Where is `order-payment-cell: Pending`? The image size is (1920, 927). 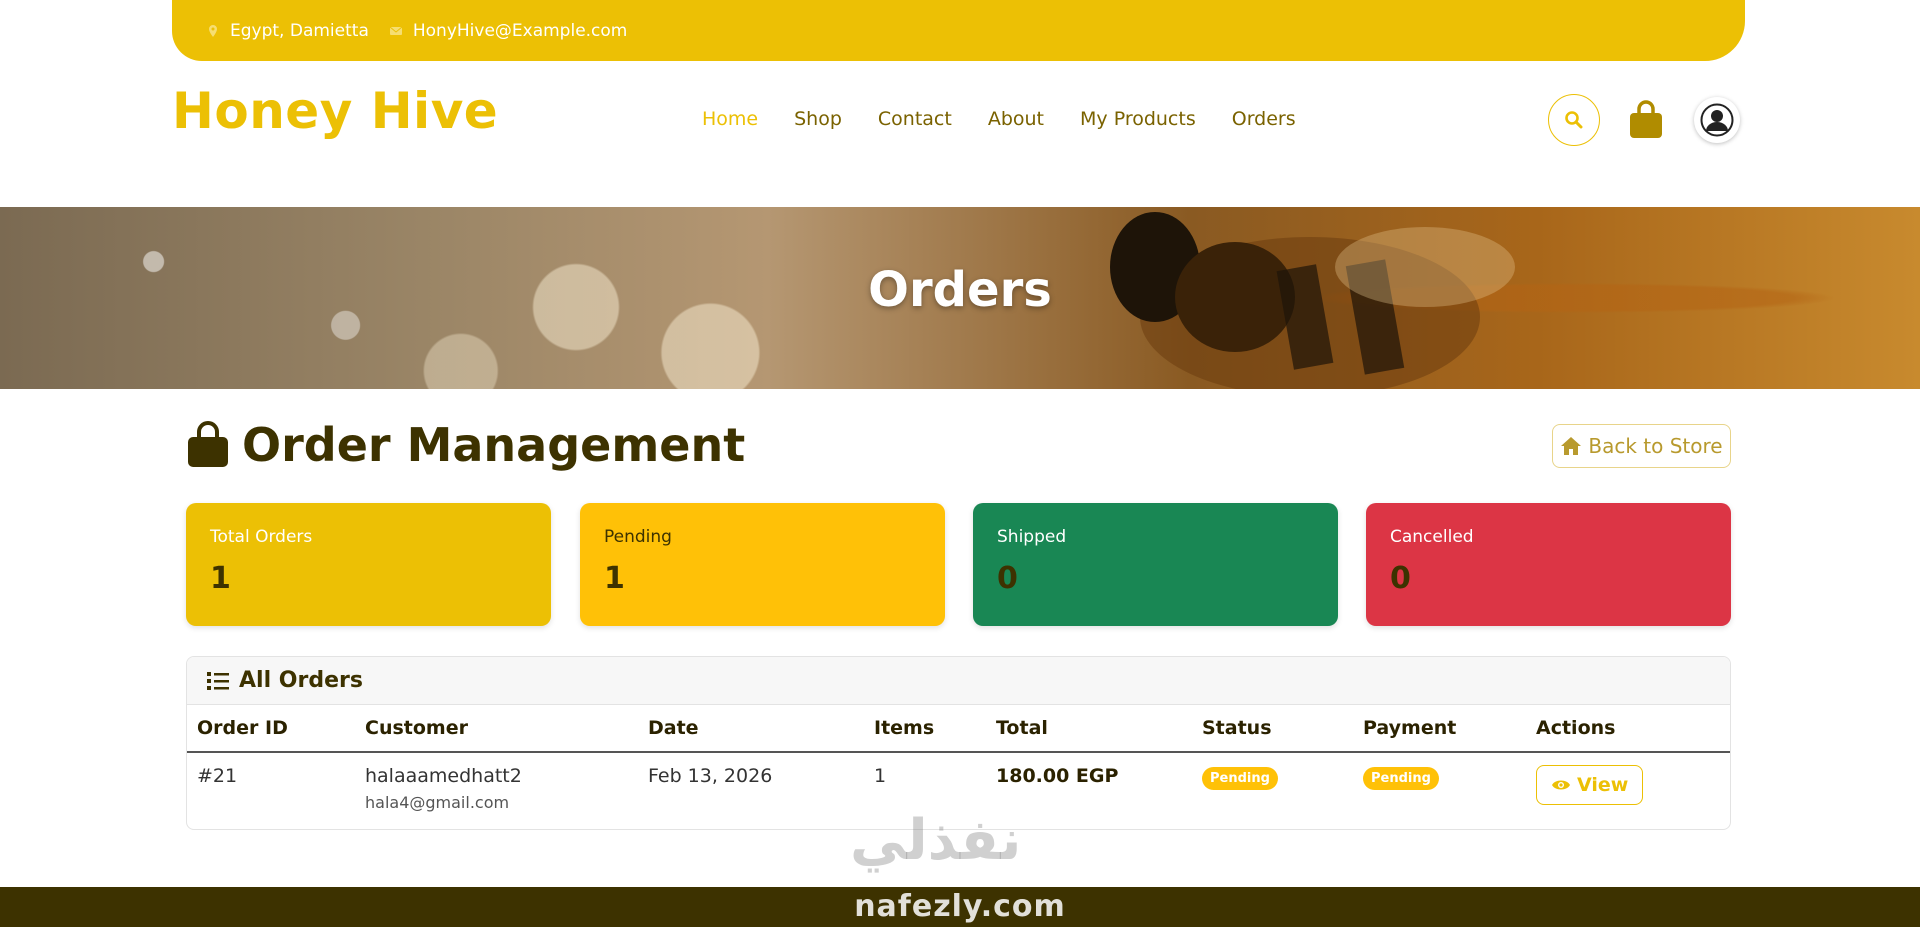
order-payment-cell: Pending is located at coordinates (1439, 782).